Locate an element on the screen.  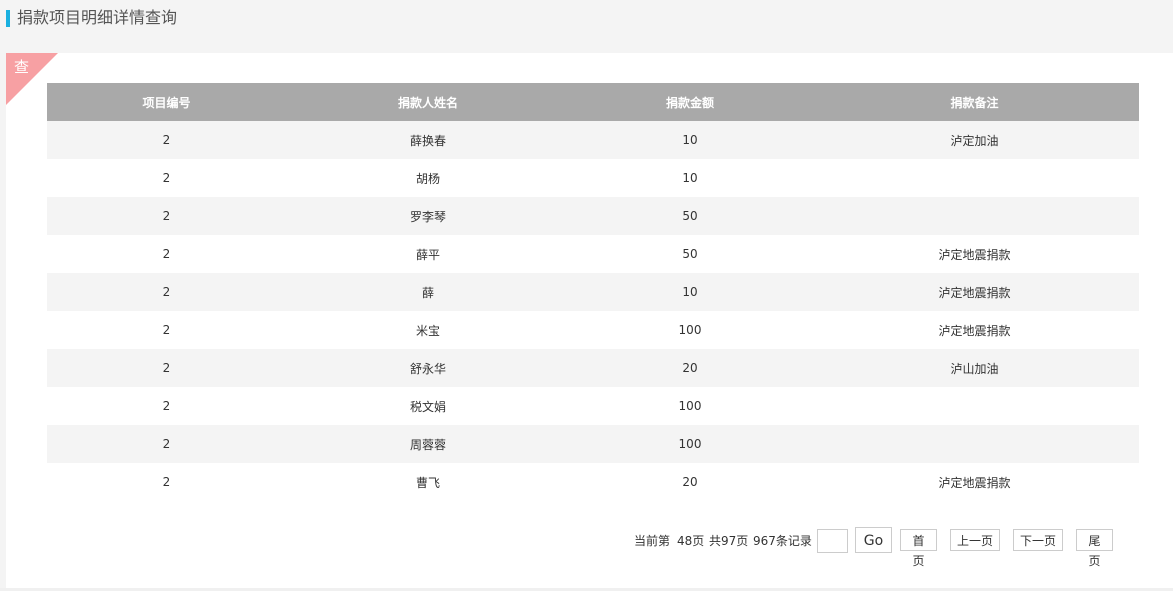
table-row: 2 胡杨 10 is located at coordinates (593, 178).